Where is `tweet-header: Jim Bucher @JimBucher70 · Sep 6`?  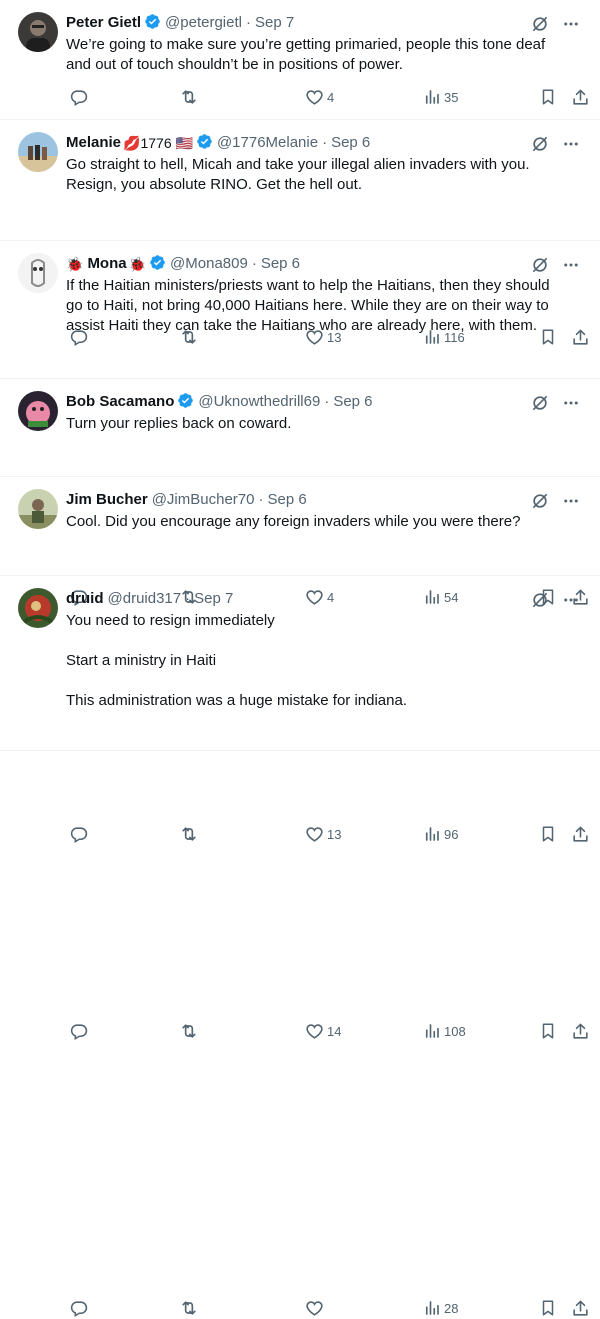
tweet-header: Jim Bucher @JimBucher70 · Sep 6 is located at coordinates (301, 500).